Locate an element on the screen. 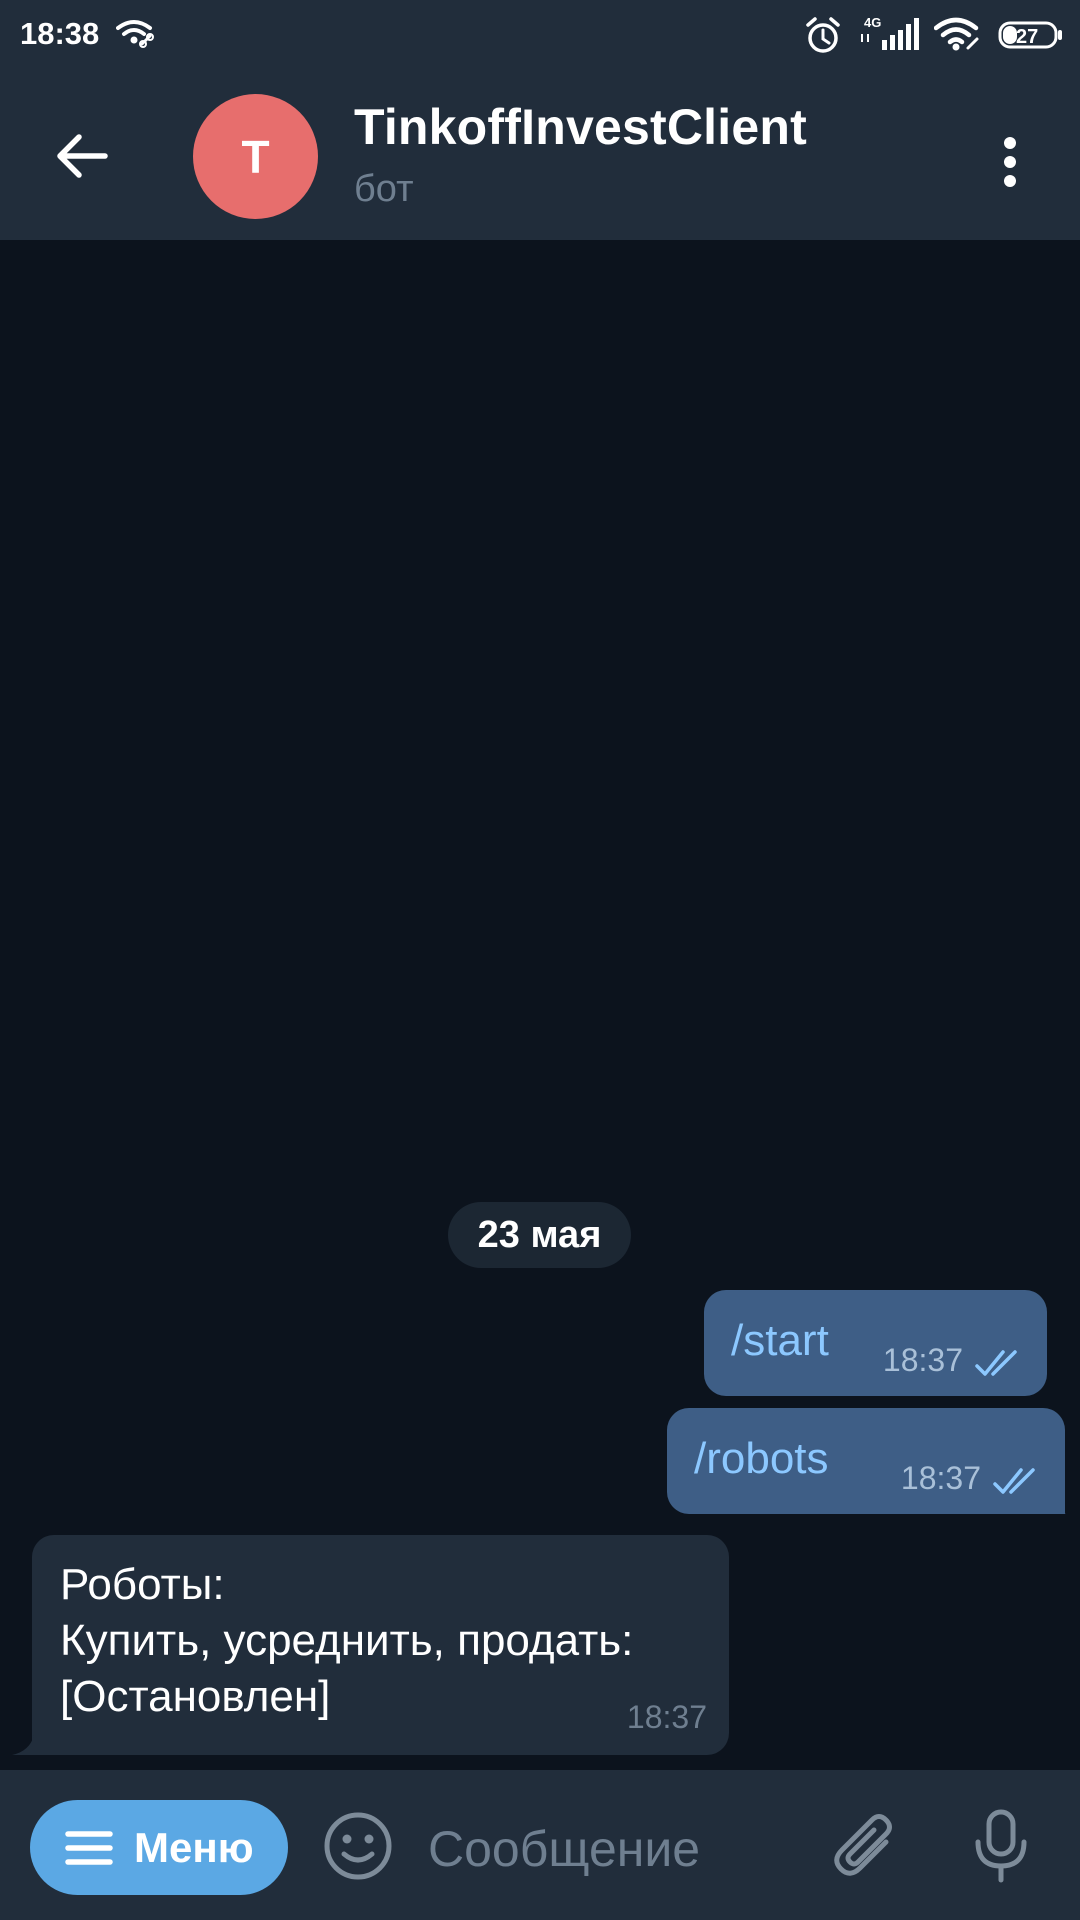 The width and height of the screenshot is (1080, 1920). more-vertical-icon is located at coordinates (1010, 162).